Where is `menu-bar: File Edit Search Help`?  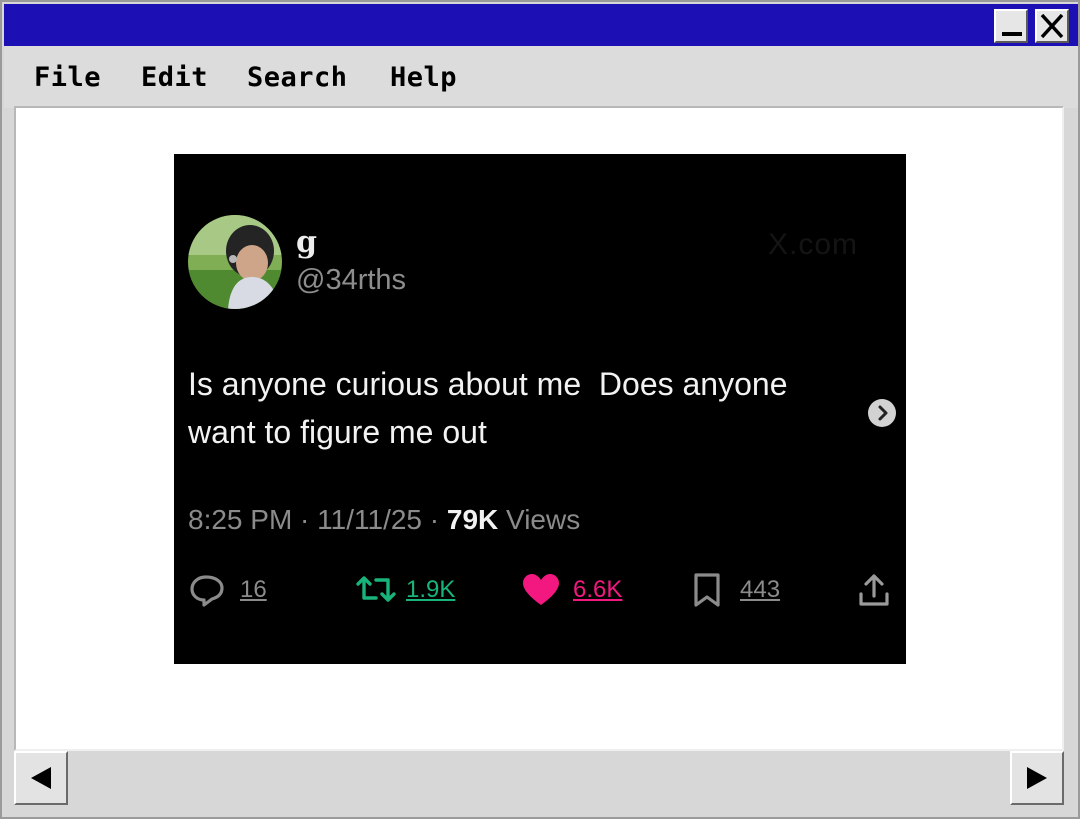 menu-bar: File Edit Search Help is located at coordinates (541, 77).